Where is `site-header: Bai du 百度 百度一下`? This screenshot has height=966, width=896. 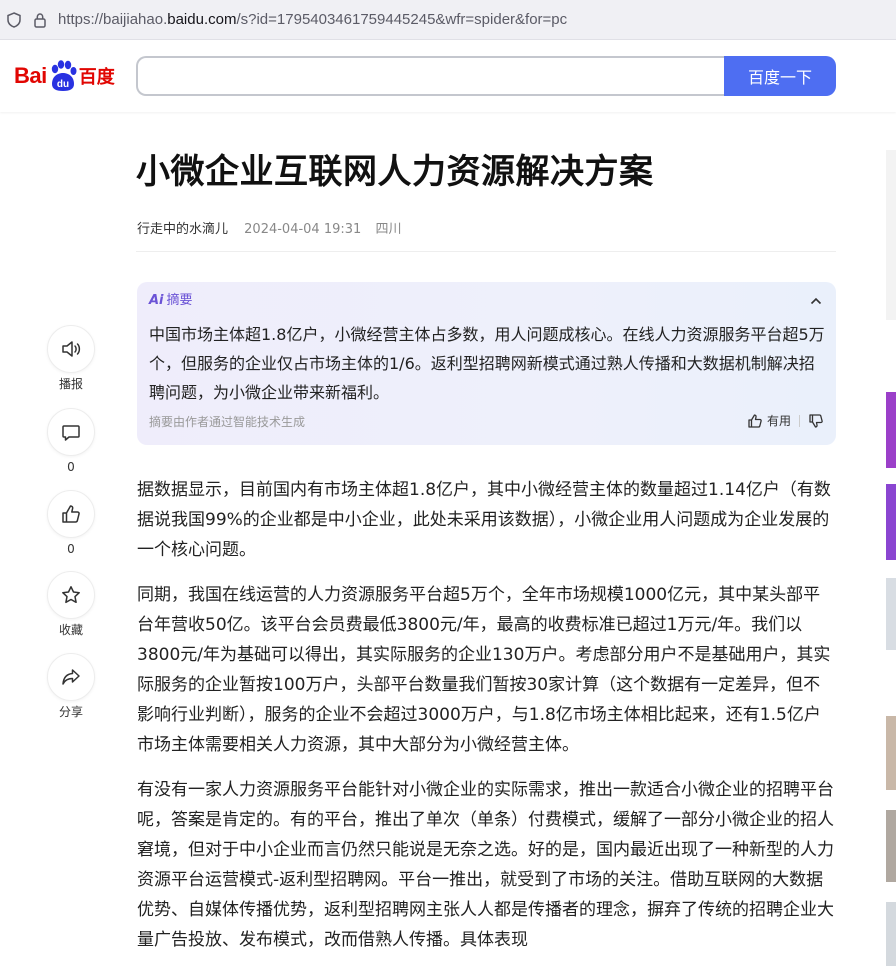
site-header: Bai du 百度 百度一下 is located at coordinates (448, 76).